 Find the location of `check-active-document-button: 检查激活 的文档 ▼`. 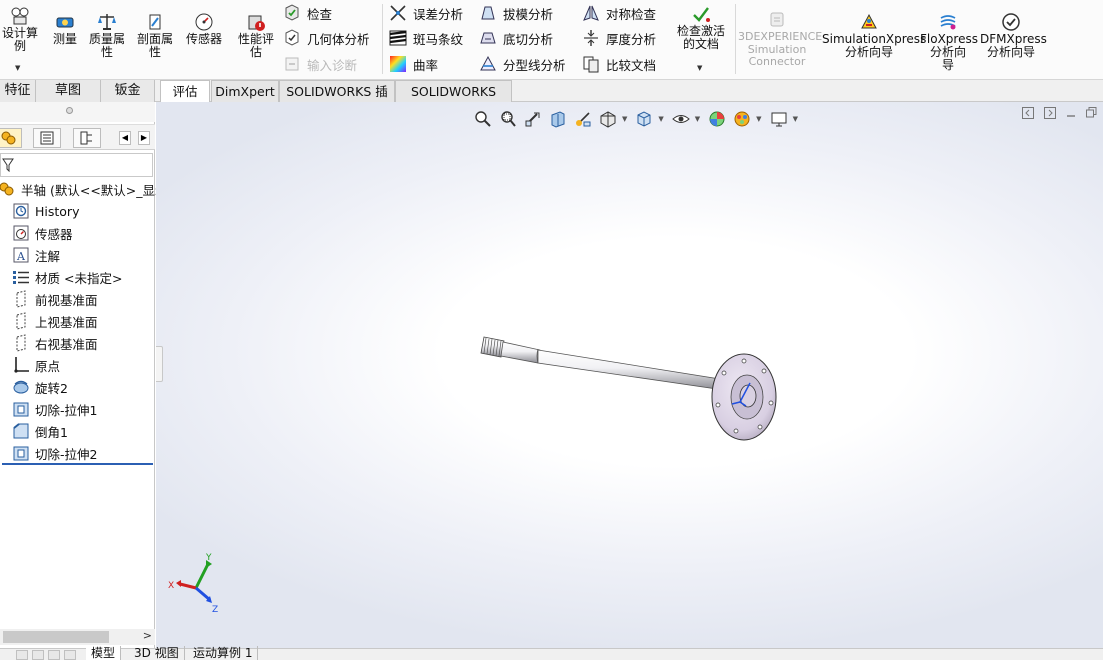

check-active-document-button: 检查激活 的文档 ▼ is located at coordinates (701, 38).